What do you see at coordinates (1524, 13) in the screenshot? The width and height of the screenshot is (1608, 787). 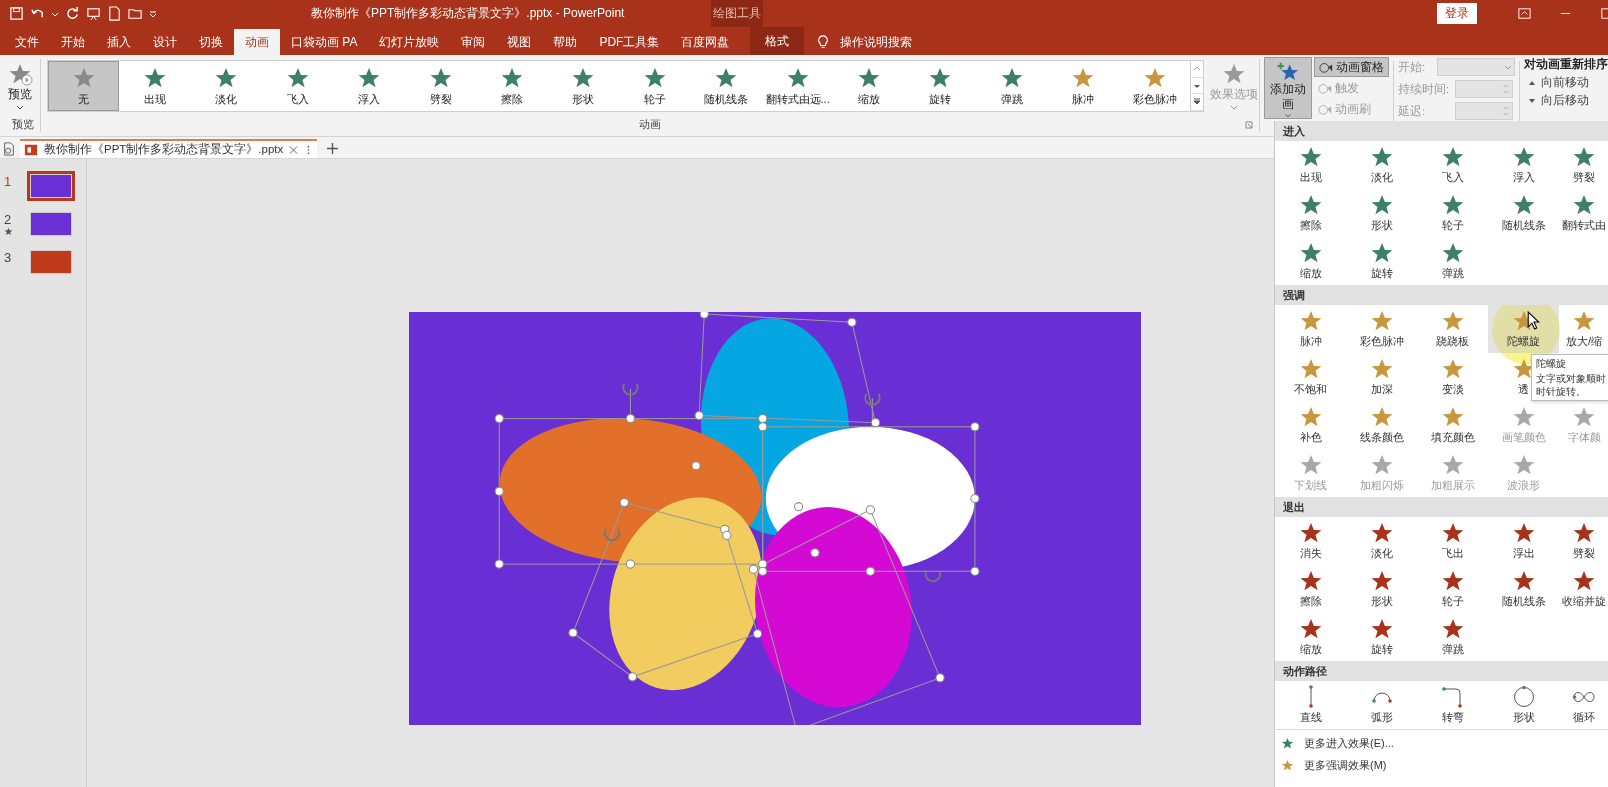 I see `ribbon-display-icon` at bounding box center [1524, 13].